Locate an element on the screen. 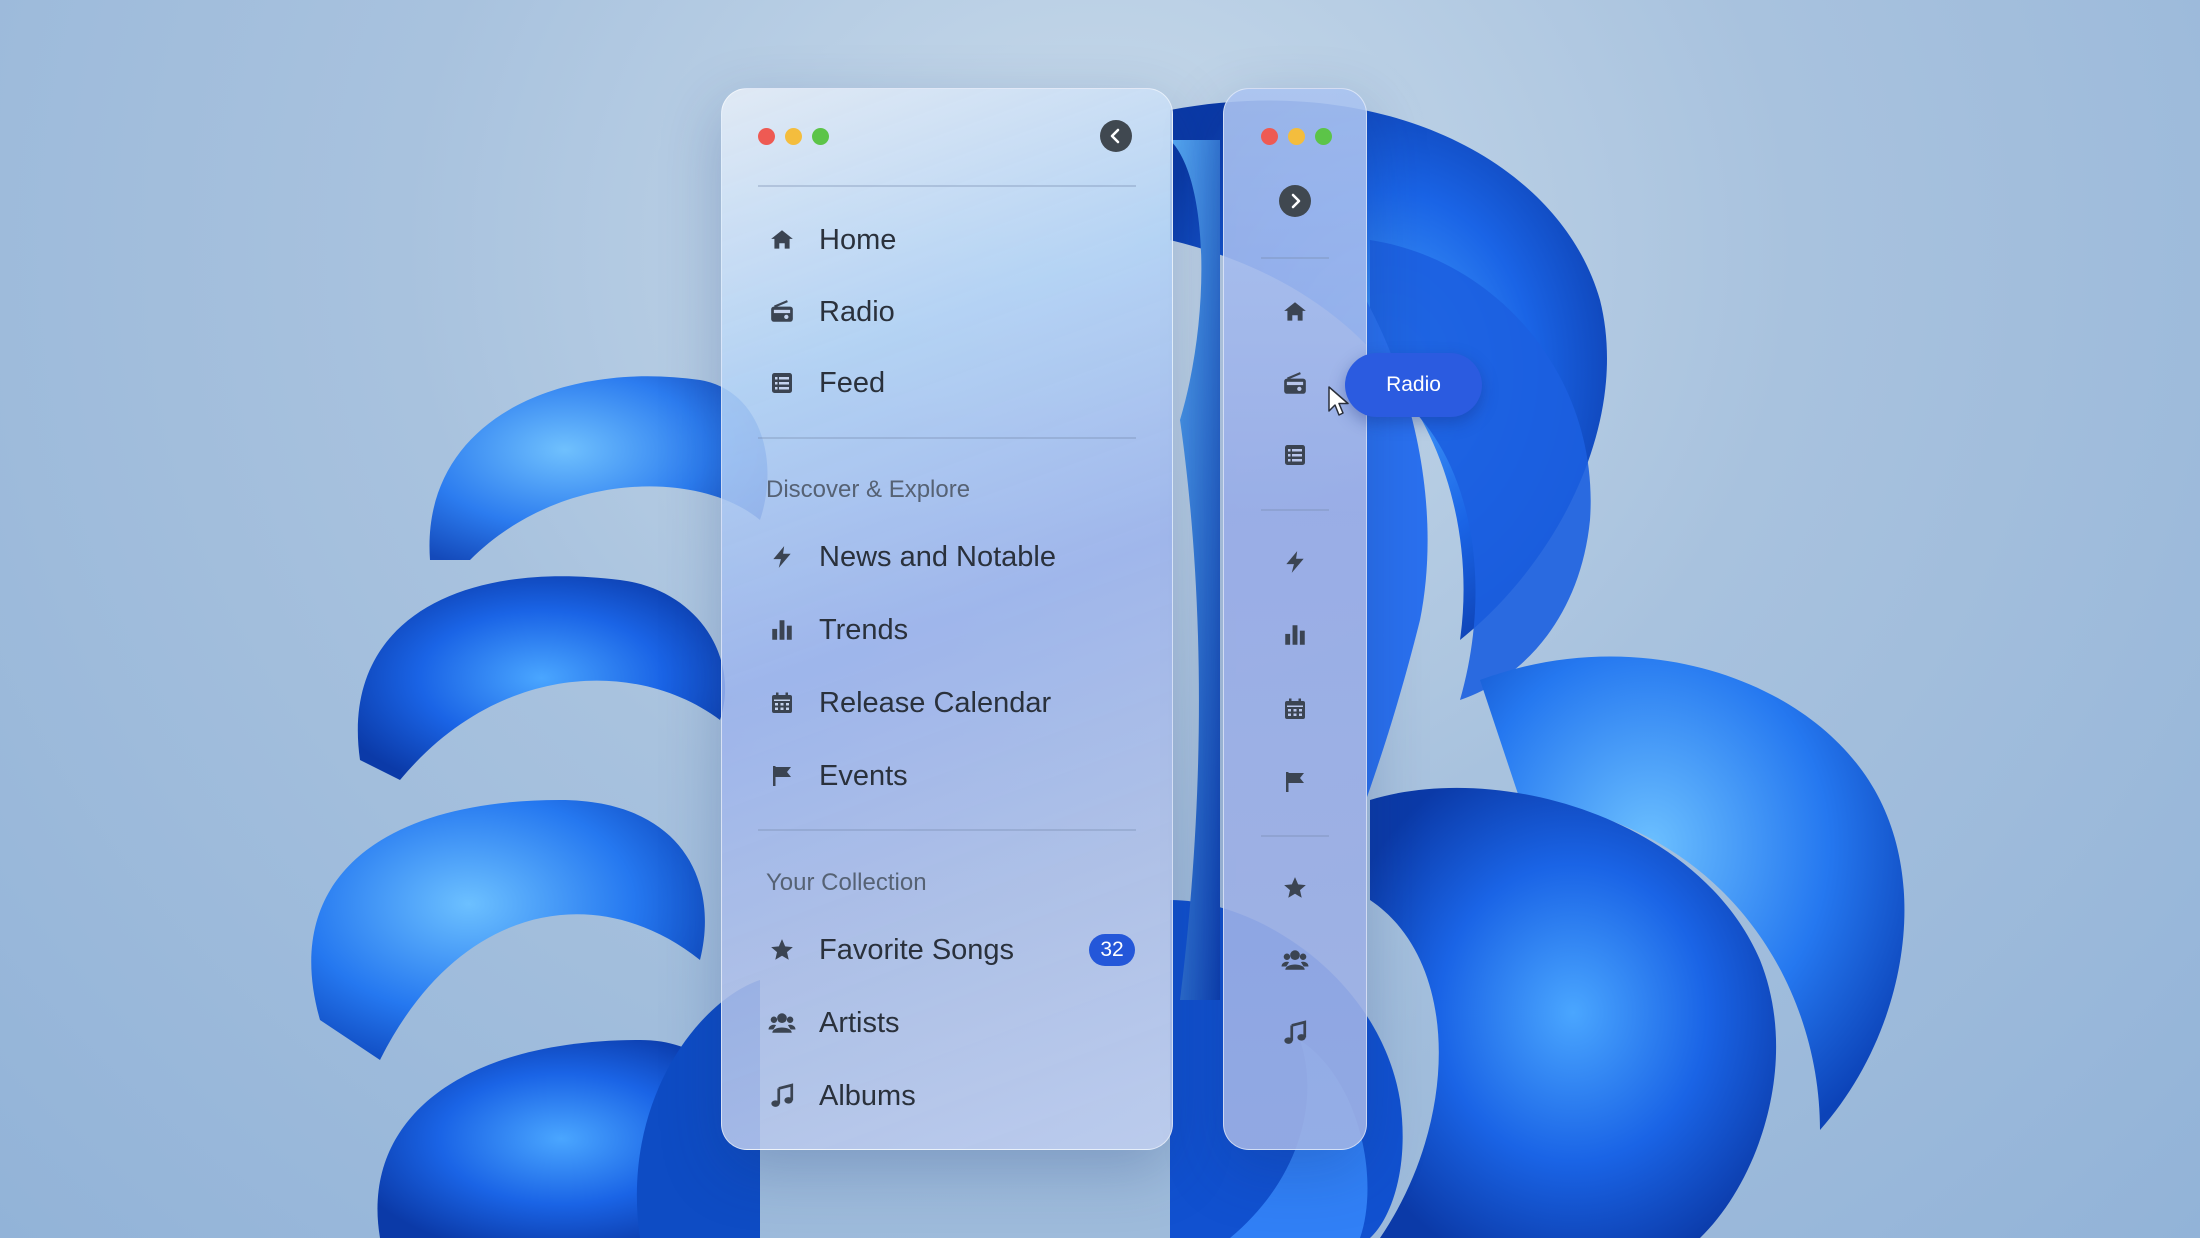  sidebar-item-label: Feed is located at coordinates (852, 382).